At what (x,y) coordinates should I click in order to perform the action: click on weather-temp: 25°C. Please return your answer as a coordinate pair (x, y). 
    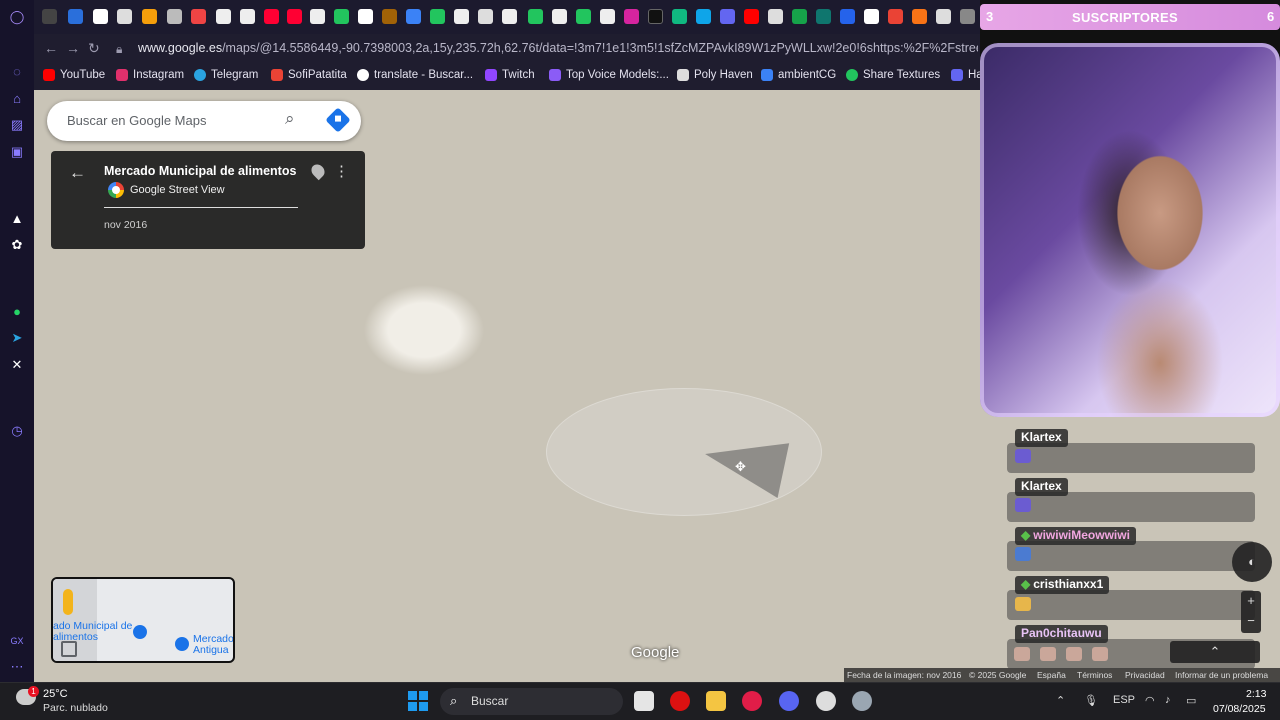
    Looking at the image, I should click on (55, 694).